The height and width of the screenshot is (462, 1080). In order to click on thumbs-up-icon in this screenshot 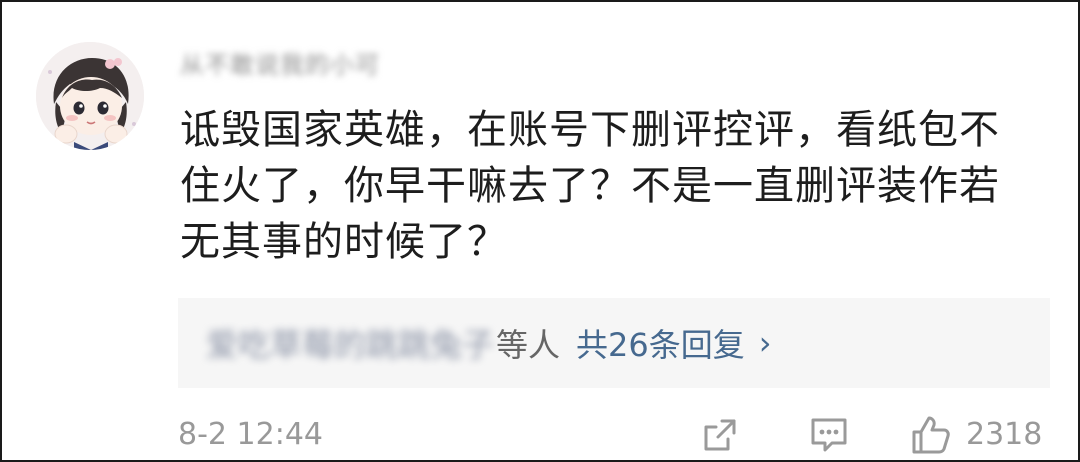, I will do `click(931, 435)`.